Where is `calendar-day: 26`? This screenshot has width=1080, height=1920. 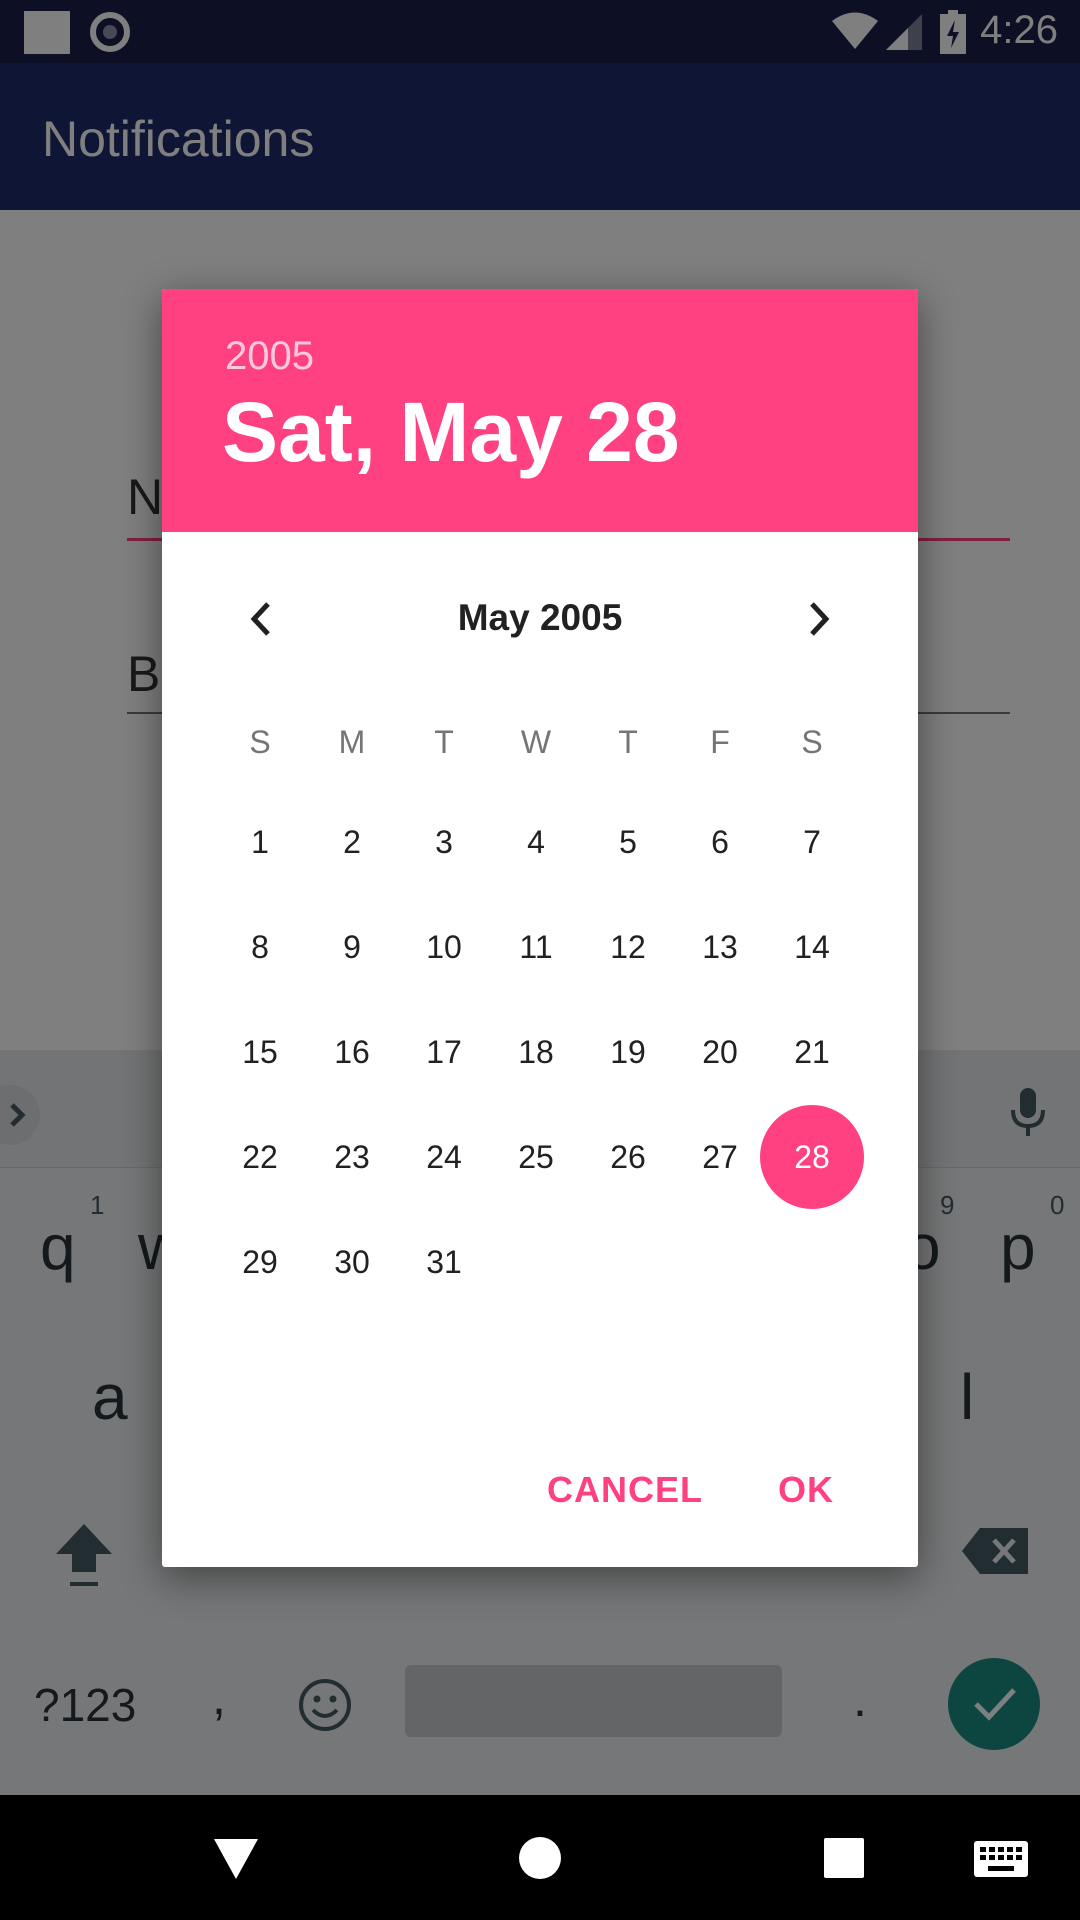
calendar-day: 26 is located at coordinates (628, 1157).